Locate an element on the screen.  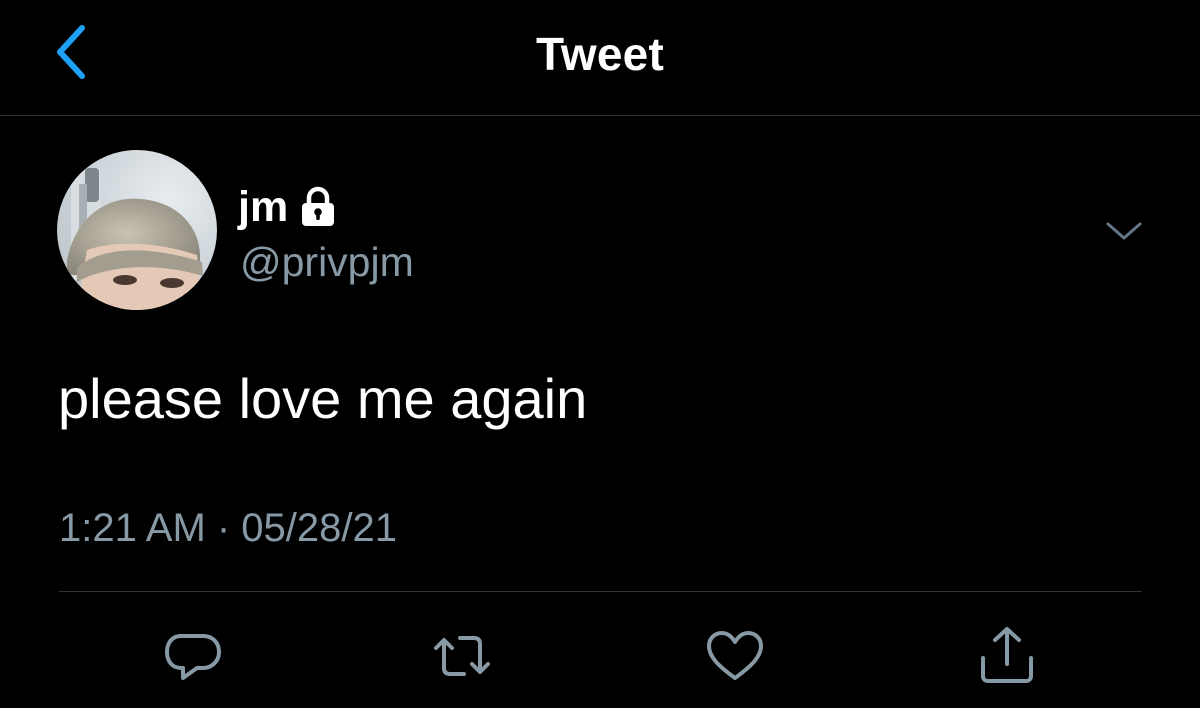
chevron-down-icon is located at coordinates (1124, 231).